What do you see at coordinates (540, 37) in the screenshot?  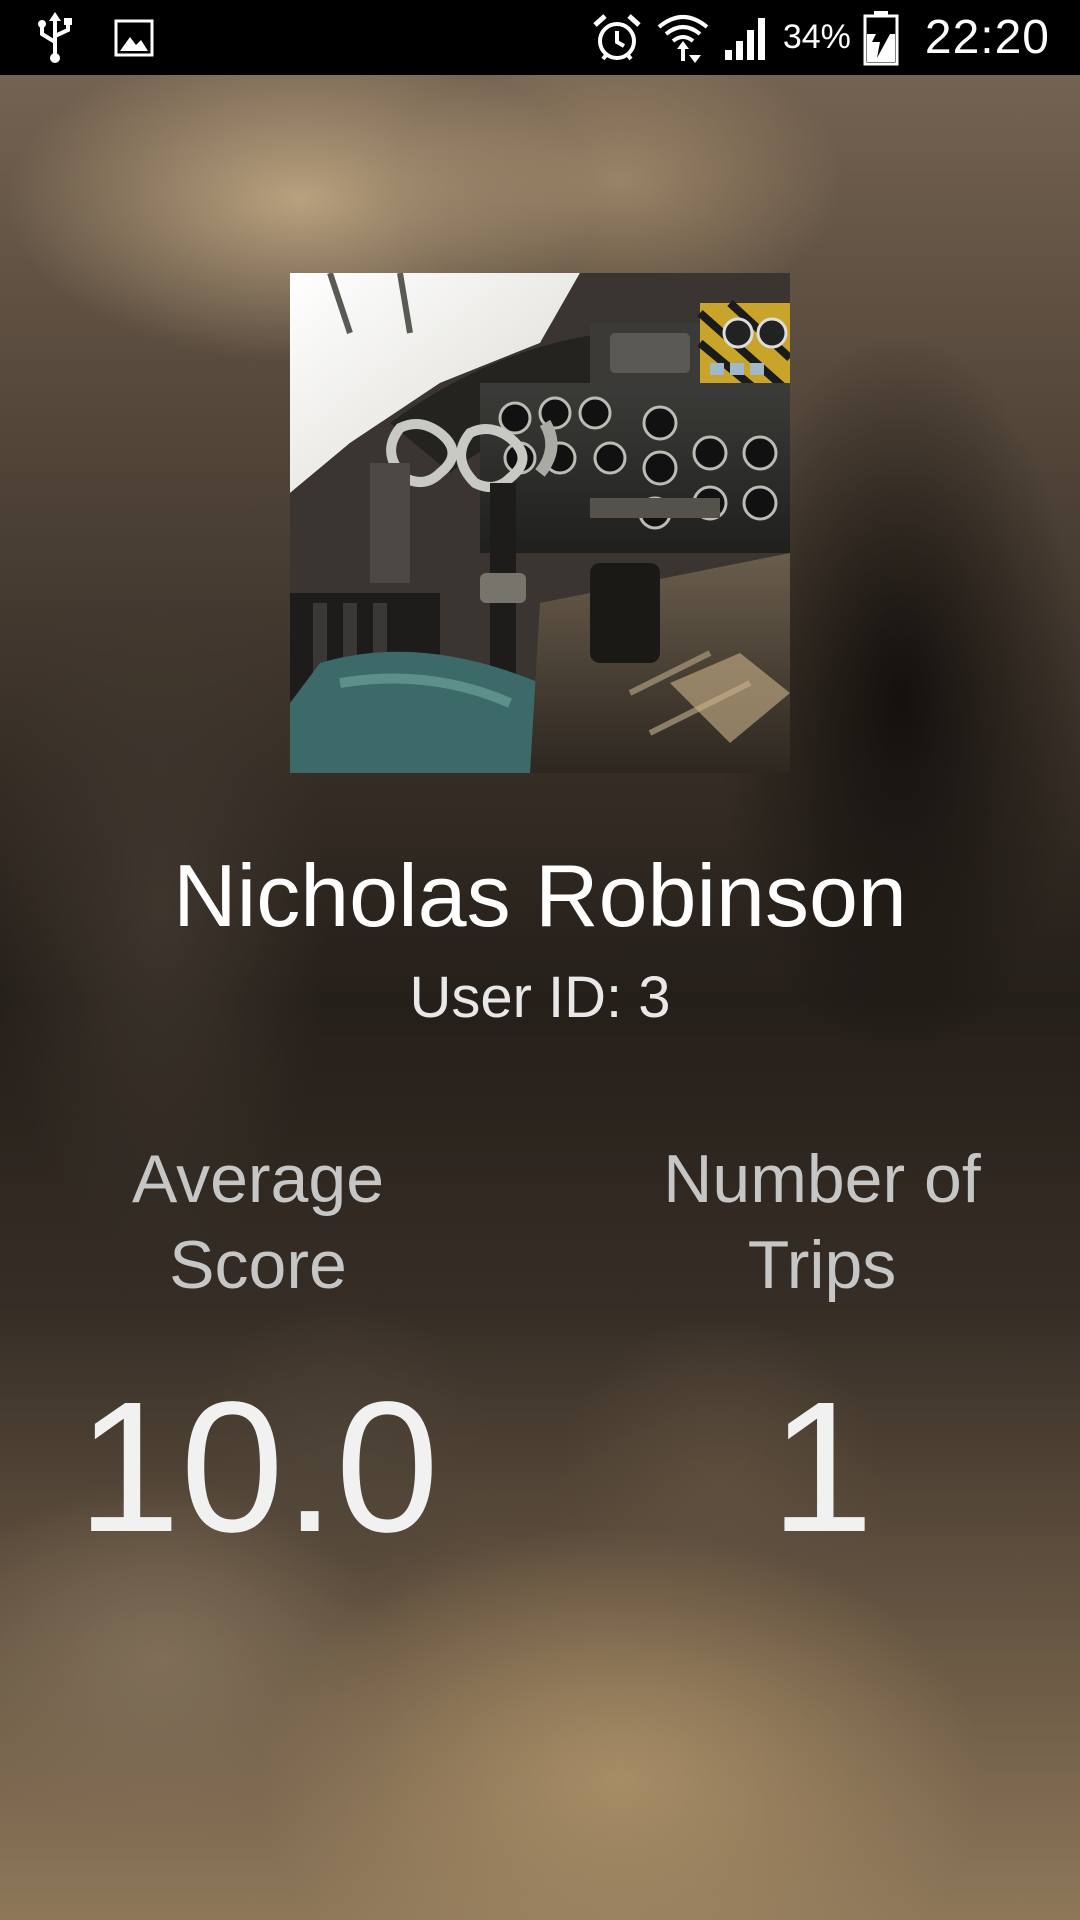 I see `status-bar: 34% 22:20` at bounding box center [540, 37].